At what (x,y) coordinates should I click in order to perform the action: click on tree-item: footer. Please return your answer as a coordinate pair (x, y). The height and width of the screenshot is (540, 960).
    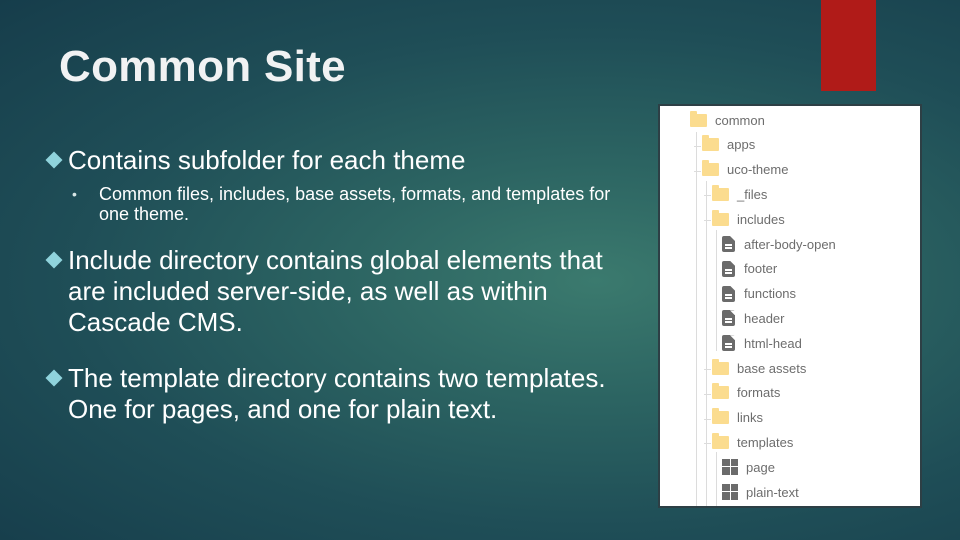
    Looking at the image, I should click on (749, 269).